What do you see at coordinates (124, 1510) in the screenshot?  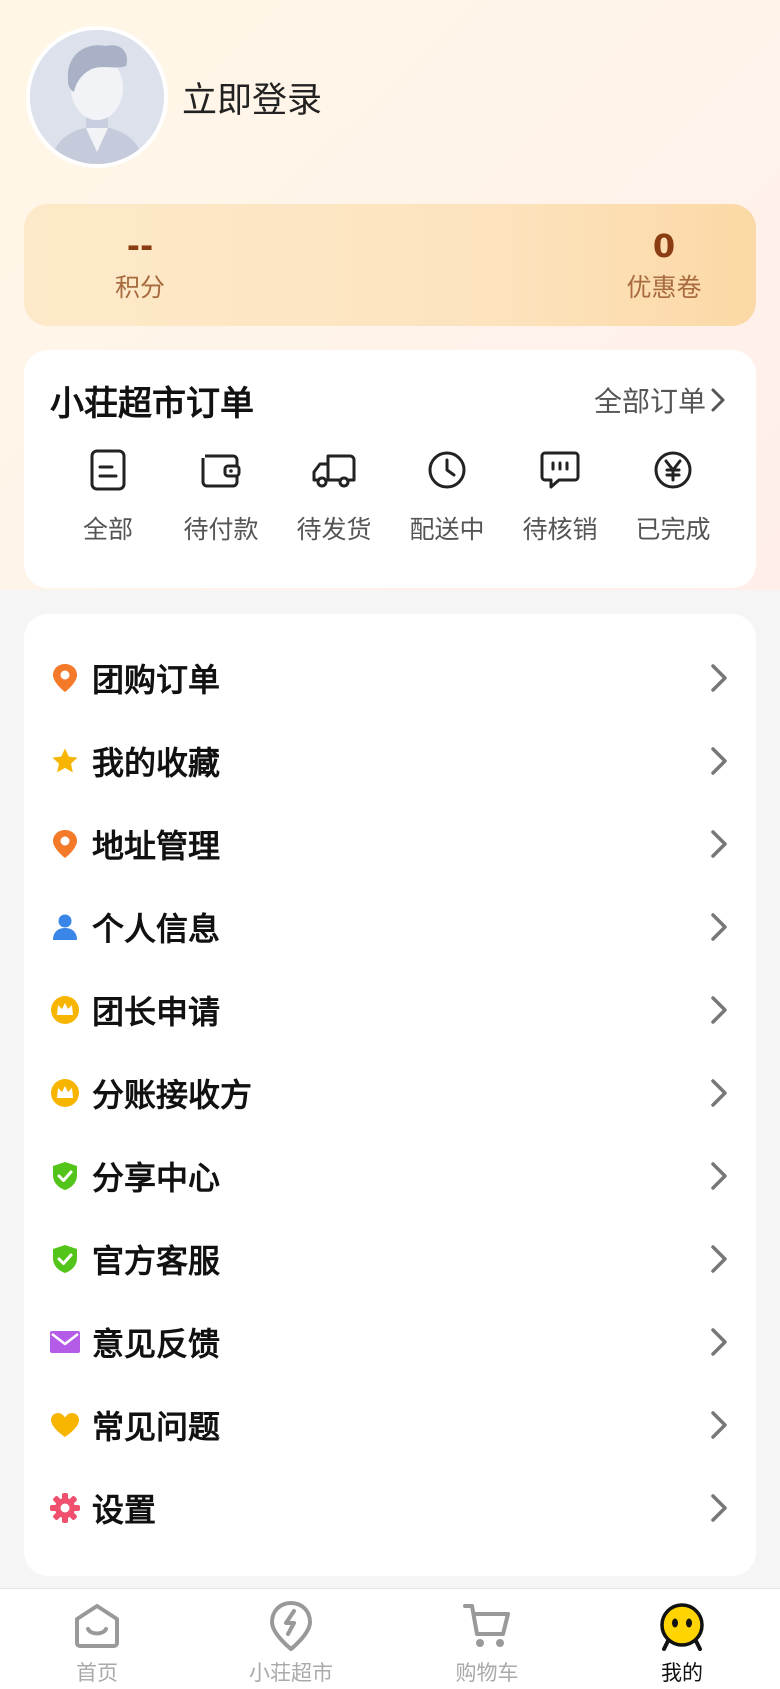 I see `menu-item-label: 设置` at bounding box center [124, 1510].